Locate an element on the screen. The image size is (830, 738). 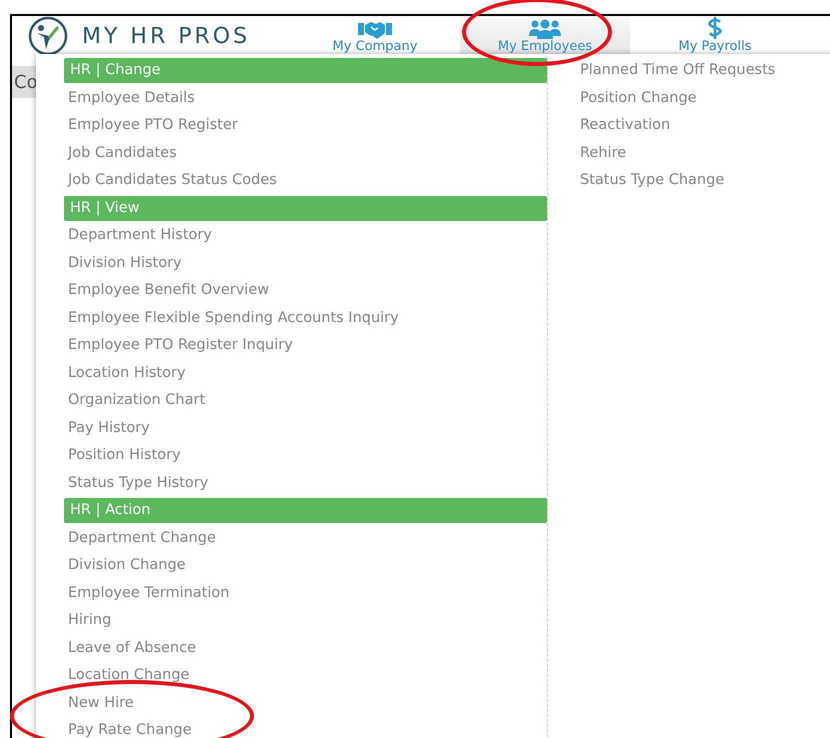
nav-tab: My Payrolls is located at coordinates (715, 36).